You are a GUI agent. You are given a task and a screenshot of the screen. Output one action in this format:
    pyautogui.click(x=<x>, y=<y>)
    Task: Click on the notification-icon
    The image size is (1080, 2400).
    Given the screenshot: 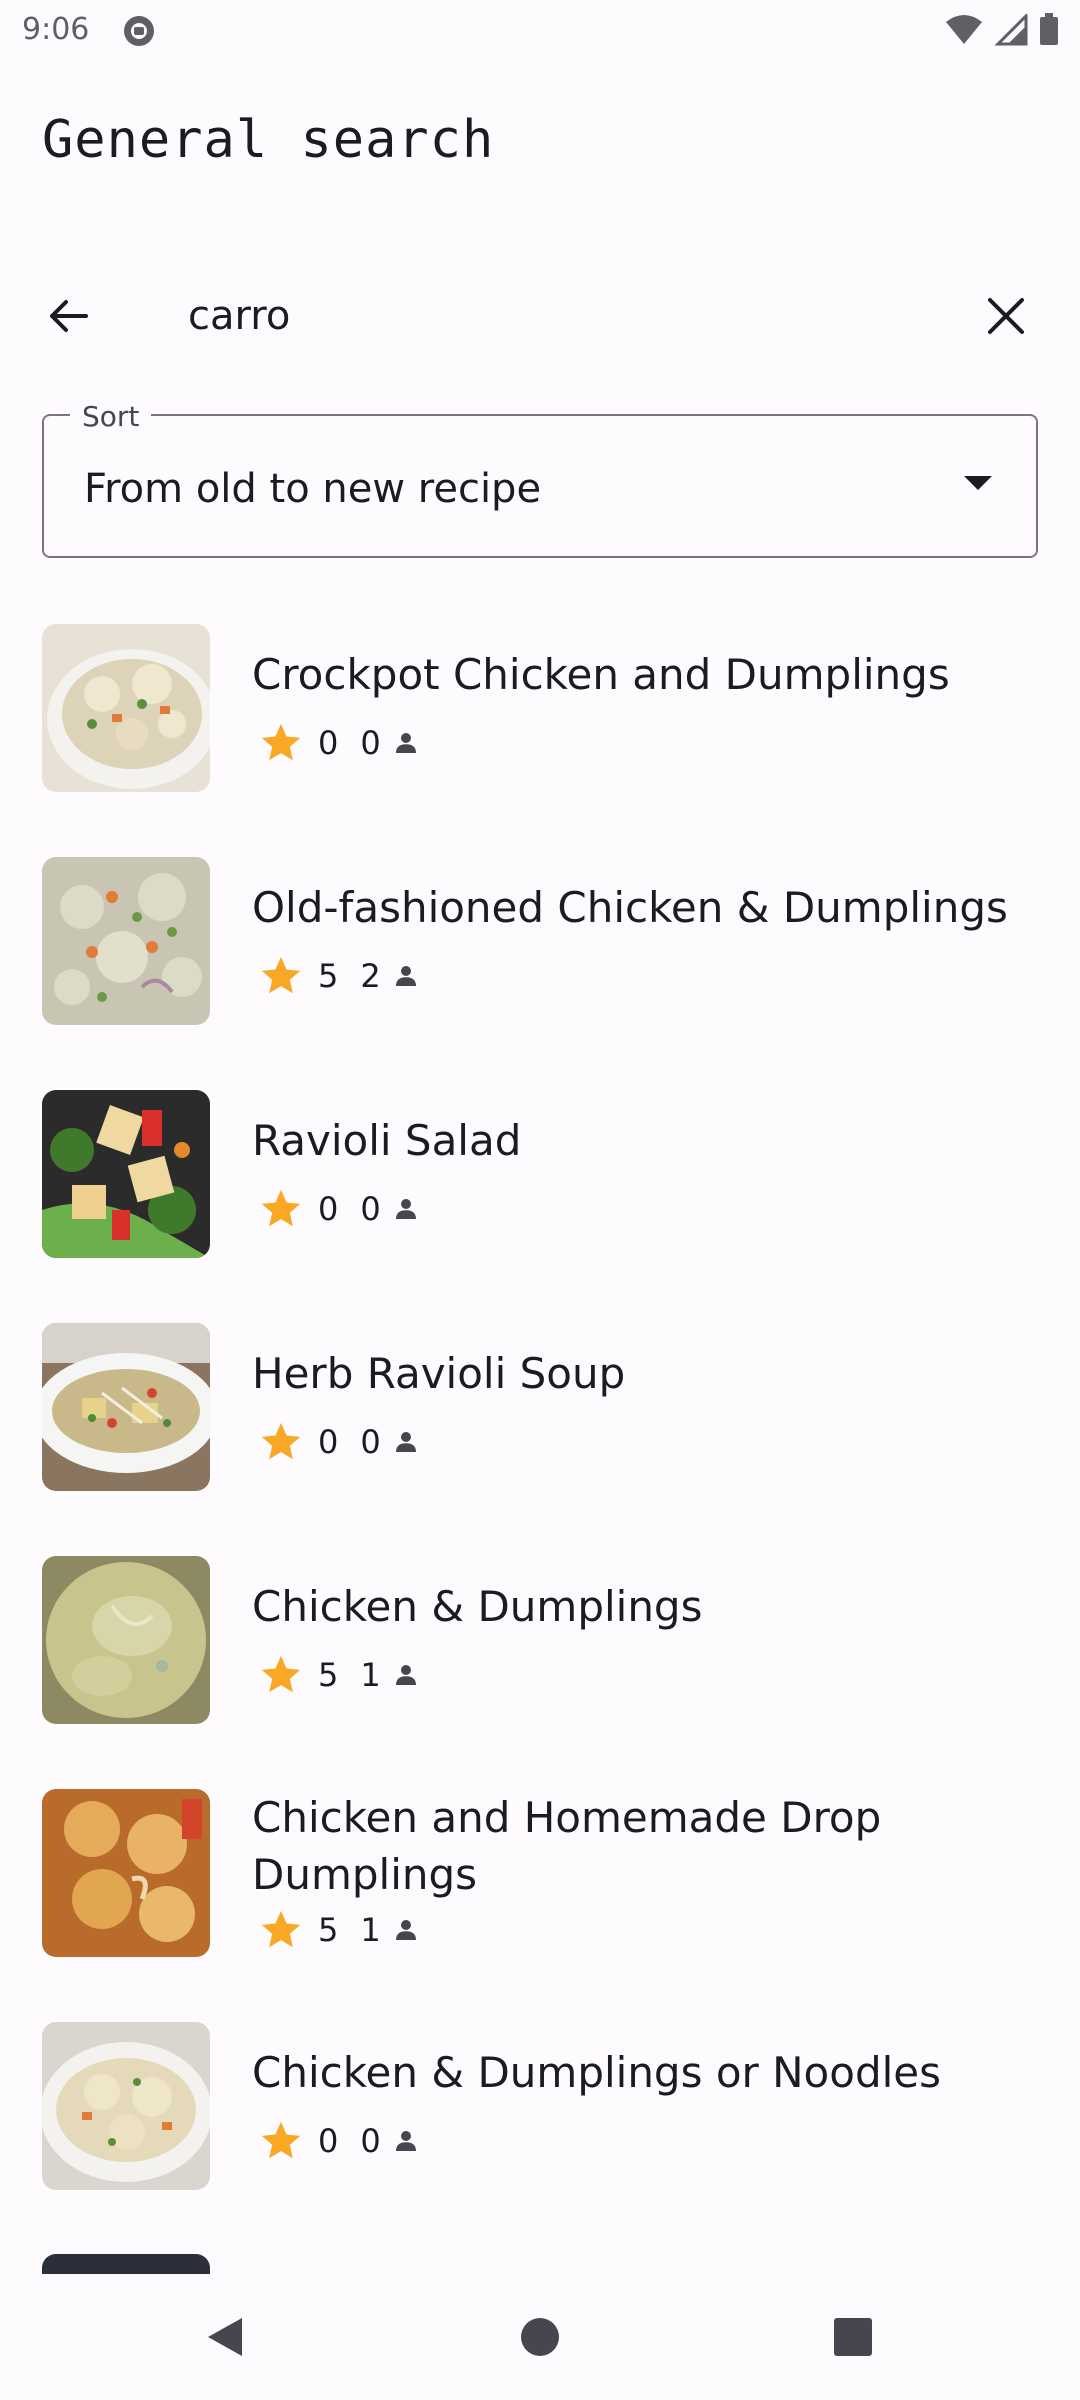 What is the action you would take?
    pyautogui.click(x=139, y=31)
    